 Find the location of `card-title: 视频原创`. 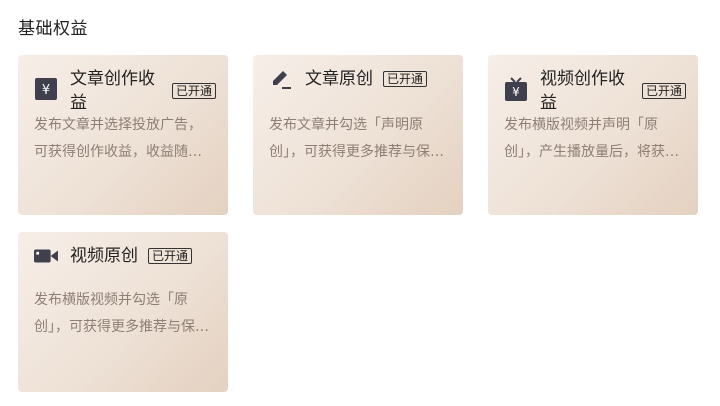

card-title: 视频原创 is located at coordinates (104, 256).